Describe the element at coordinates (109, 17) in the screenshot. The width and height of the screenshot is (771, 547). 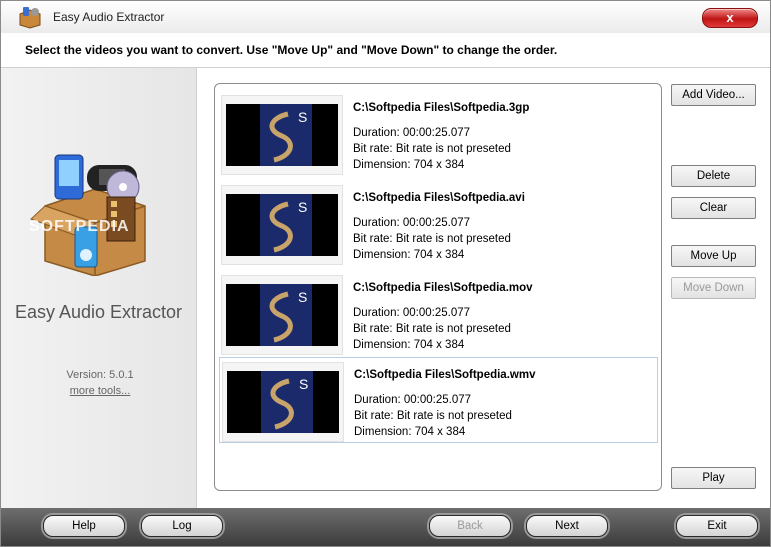
I see `window-title: Easy Audio Extractor` at that location.